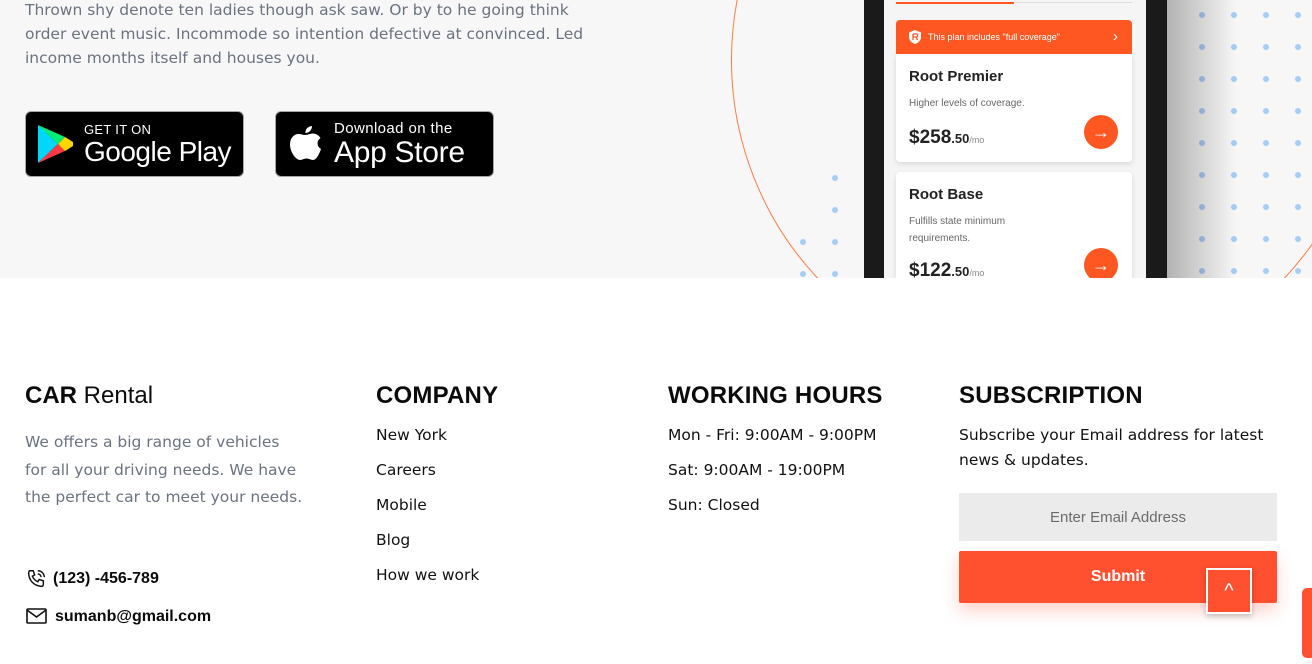 This screenshot has width=1312, height=664. Describe the element at coordinates (55, 144) in the screenshot. I see `google-play-icon` at that location.